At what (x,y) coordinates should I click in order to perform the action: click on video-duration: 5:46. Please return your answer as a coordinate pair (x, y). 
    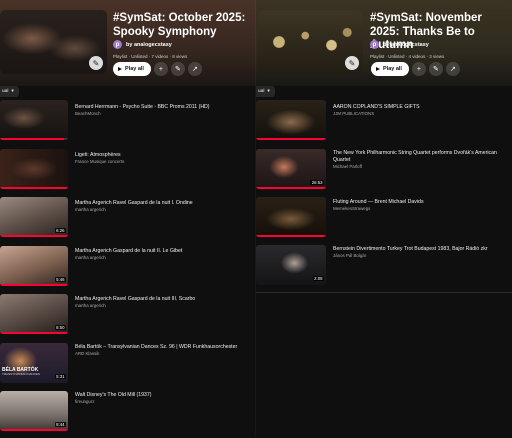
    Looking at the image, I should click on (60, 279).